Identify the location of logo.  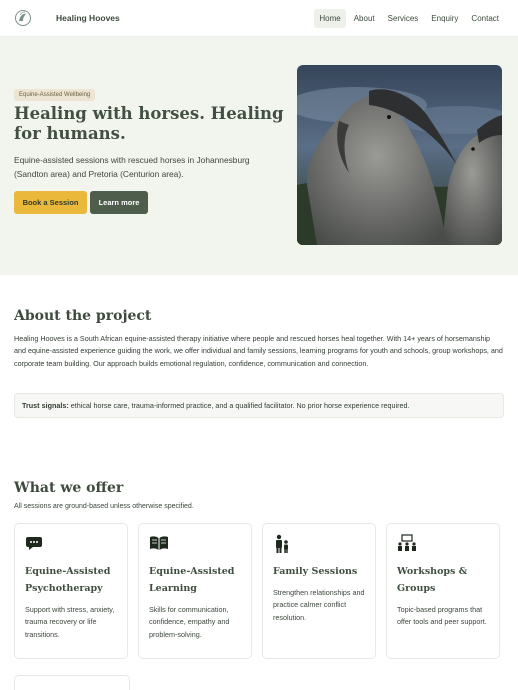
(32, 18).